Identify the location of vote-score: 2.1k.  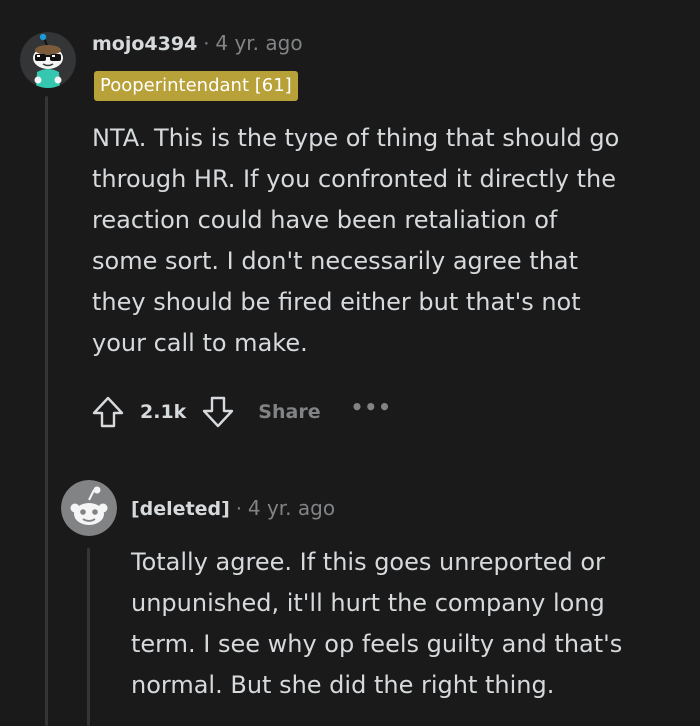
(163, 412).